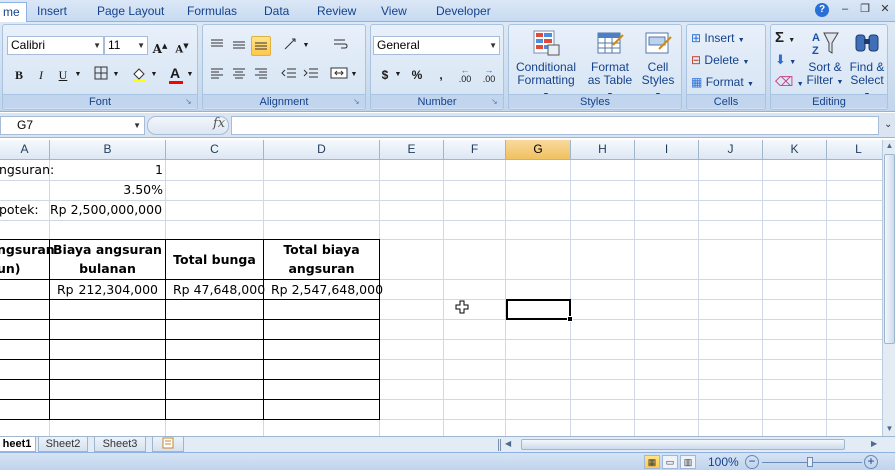 Image resolution: width=895 pixels, height=470 pixels. Describe the element at coordinates (321, 259) in the screenshot. I see `cell-d5: Total biaya angsuran` at that location.